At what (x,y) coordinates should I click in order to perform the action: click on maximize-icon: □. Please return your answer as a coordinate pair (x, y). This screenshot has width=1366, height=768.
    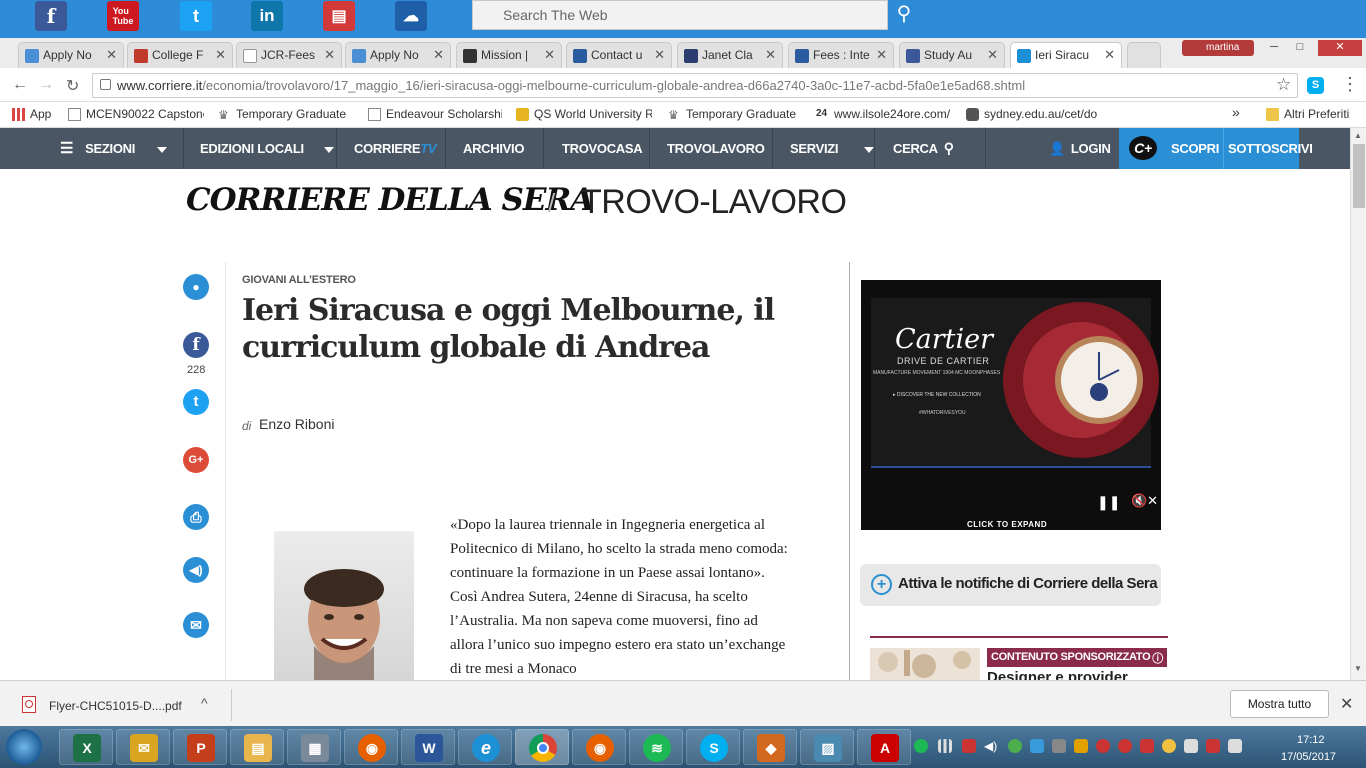
    Looking at the image, I should click on (1300, 48).